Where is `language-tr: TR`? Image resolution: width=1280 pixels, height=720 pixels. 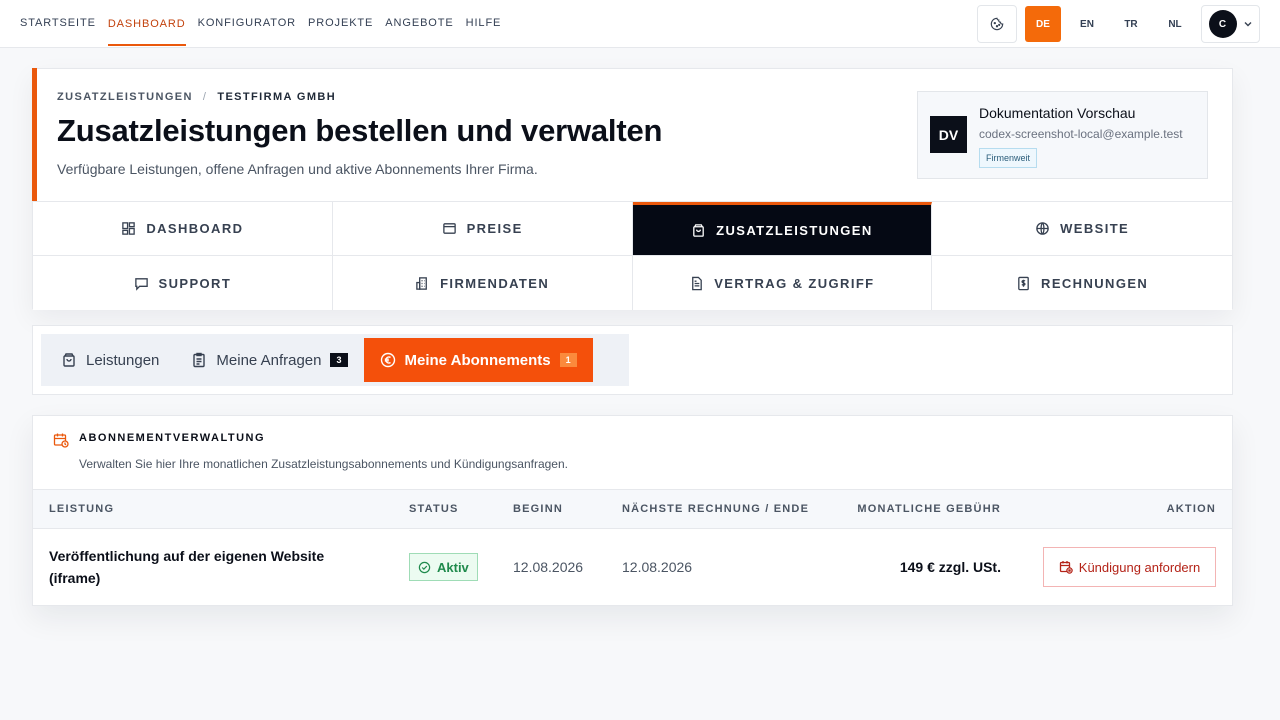 language-tr: TR is located at coordinates (1131, 24).